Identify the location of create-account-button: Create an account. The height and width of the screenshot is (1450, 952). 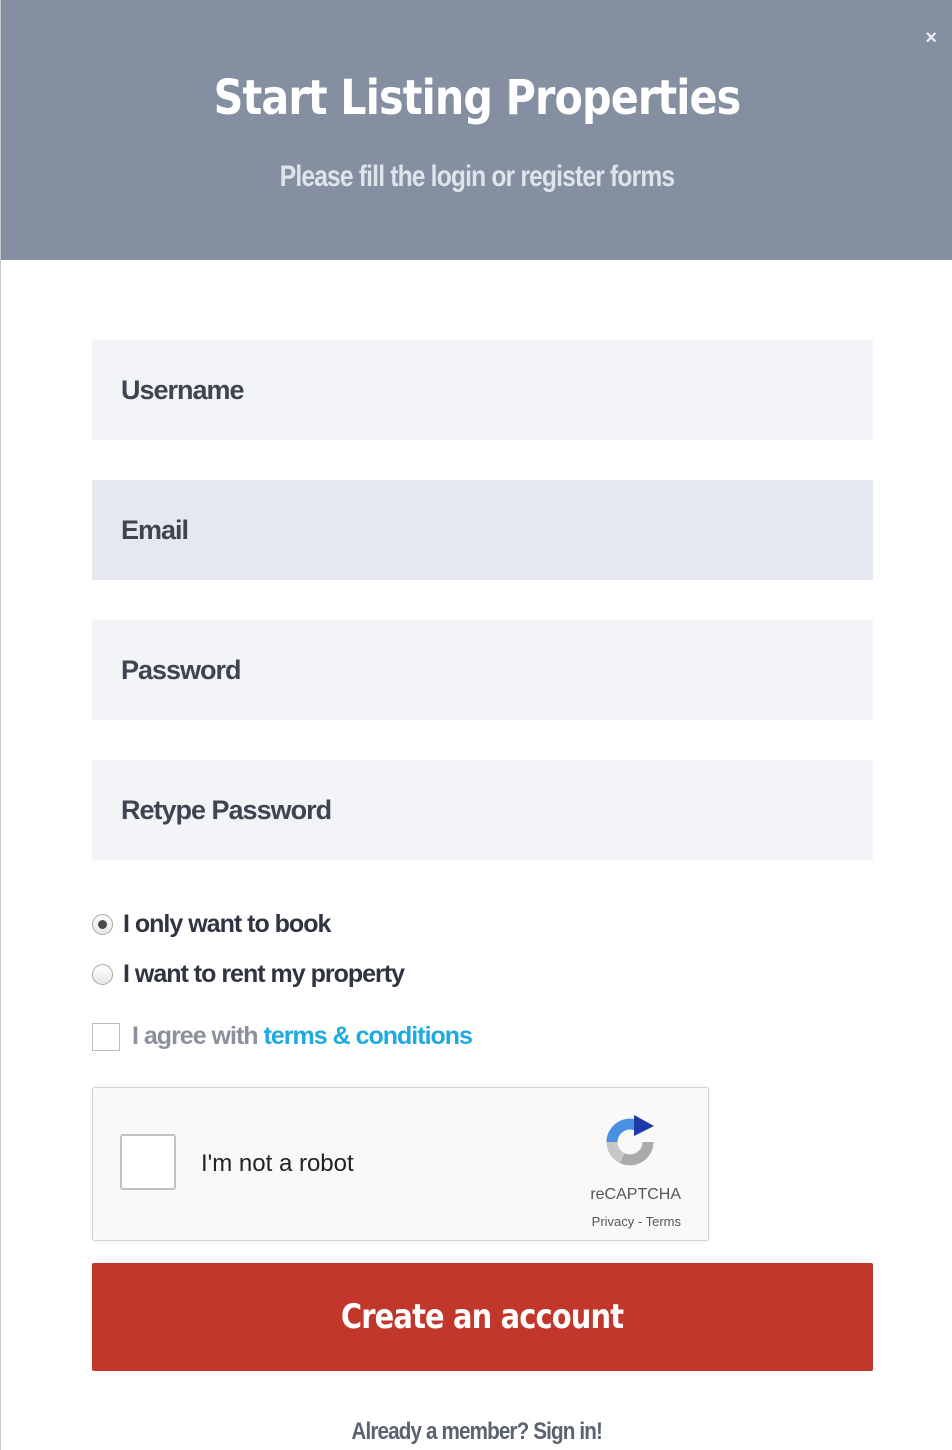
(482, 1317).